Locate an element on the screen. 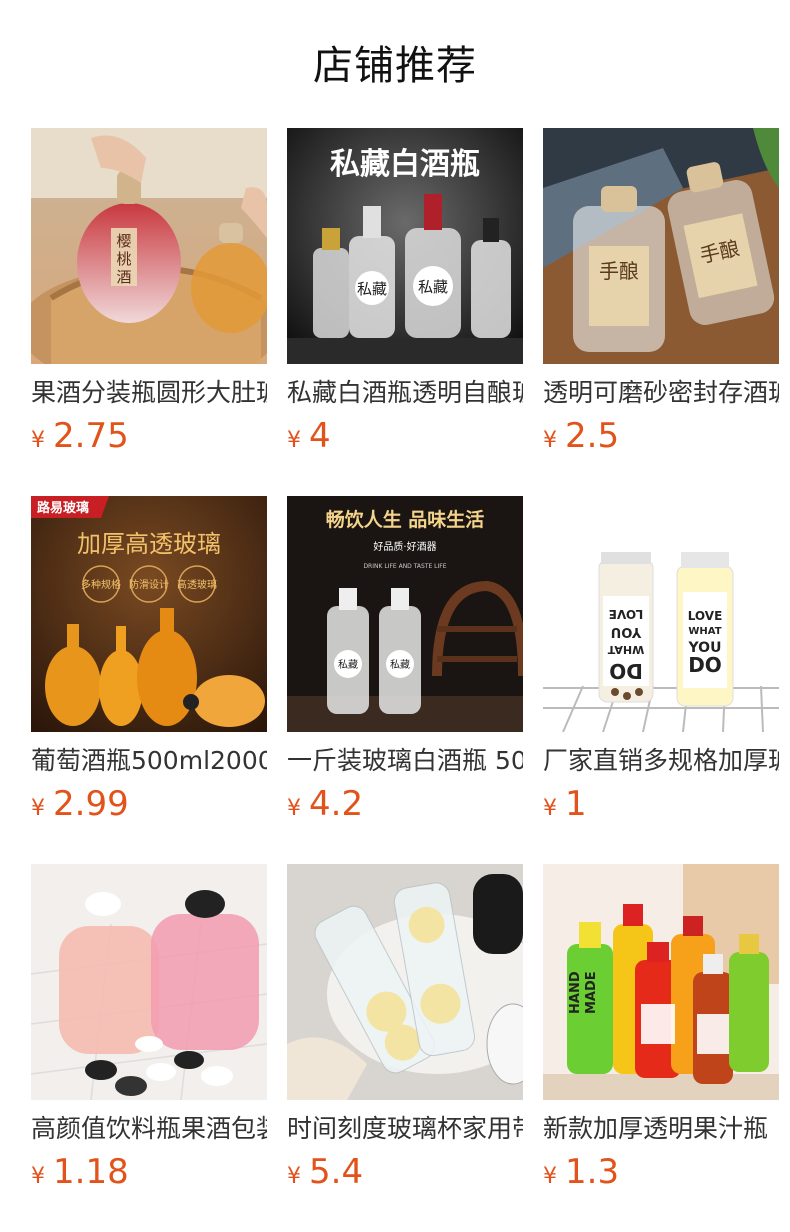  product-card-1: 樱 桃 酒 果酒分装瓶圆形大肚玻璃 ¥2.75 is located at coordinates (149, 295).